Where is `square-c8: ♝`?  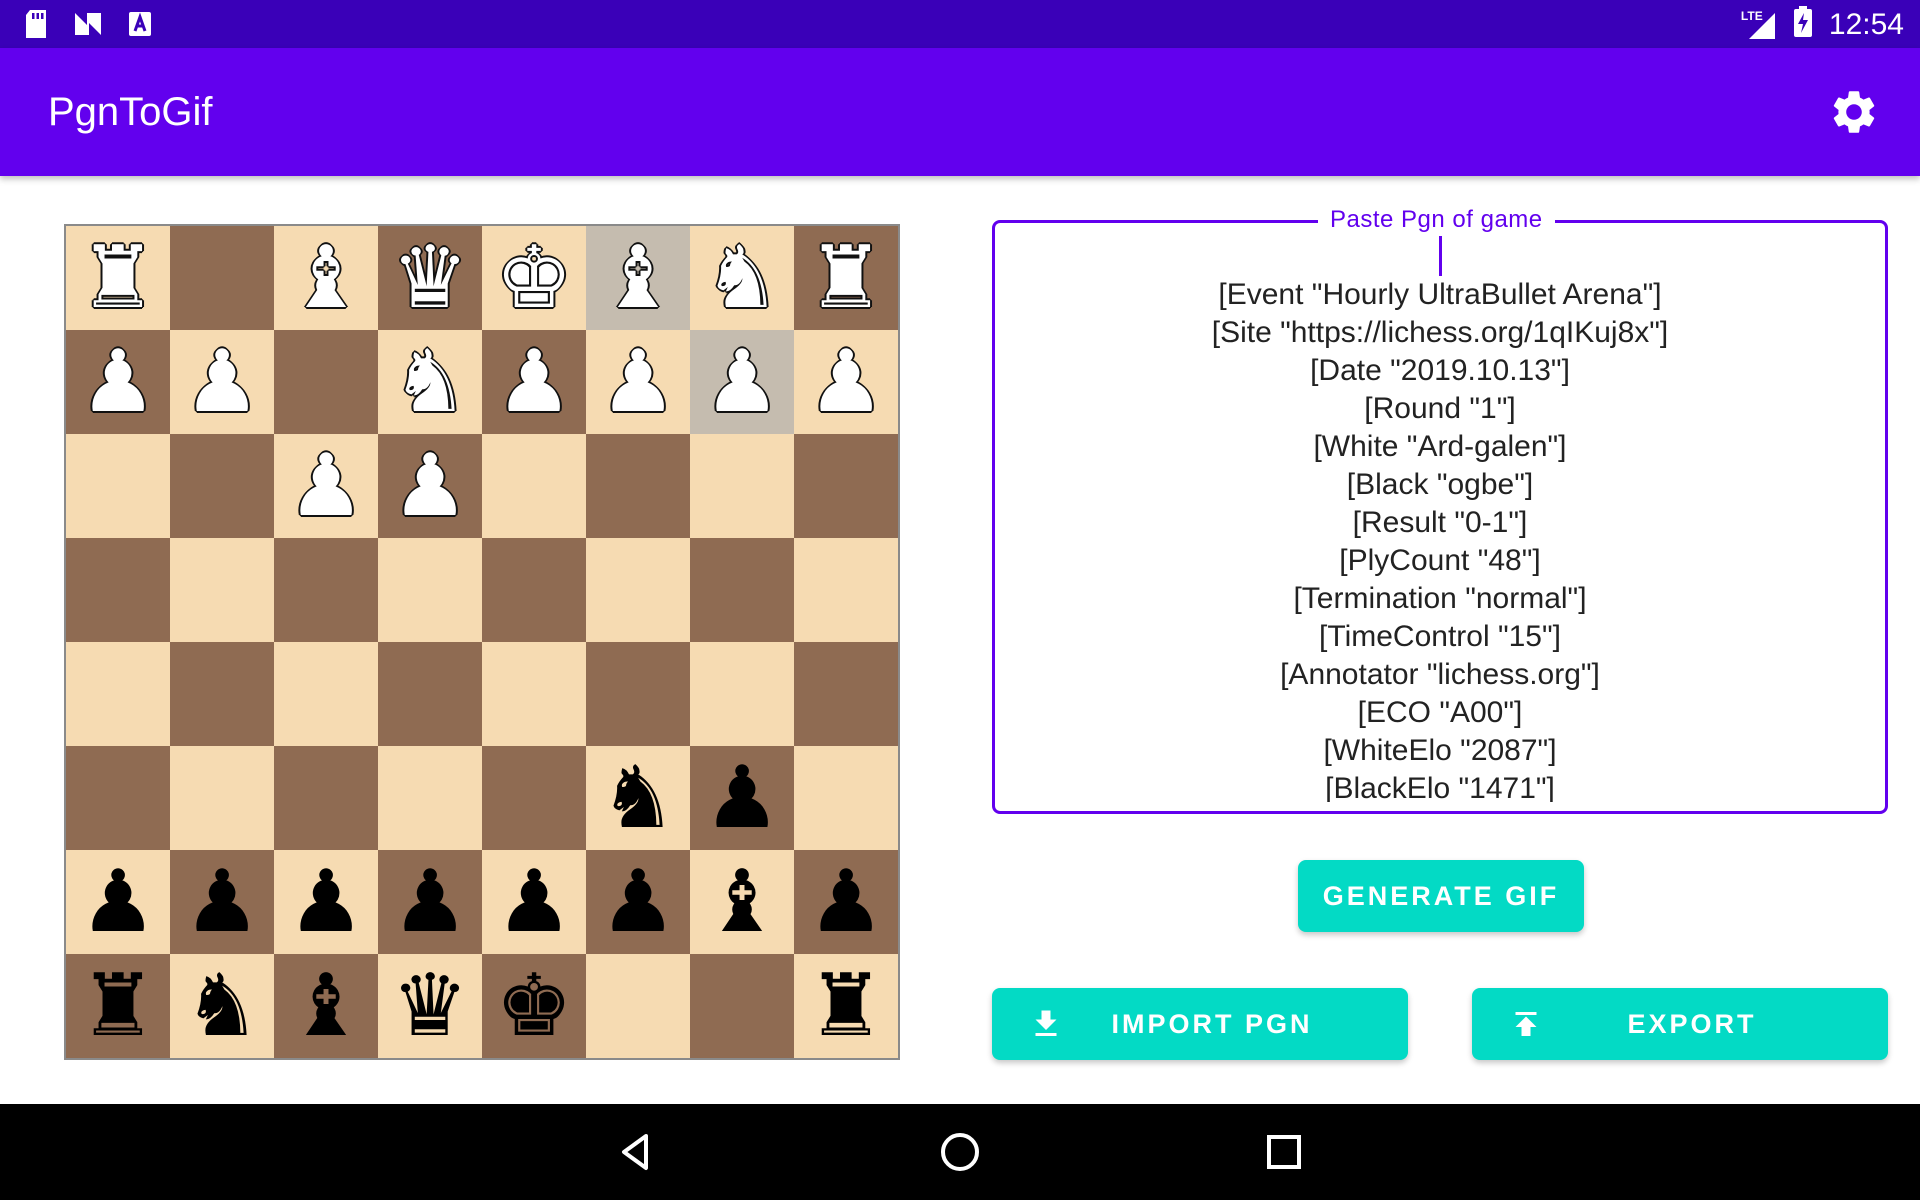 square-c8: ♝ is located at coordinates (326, 1006).